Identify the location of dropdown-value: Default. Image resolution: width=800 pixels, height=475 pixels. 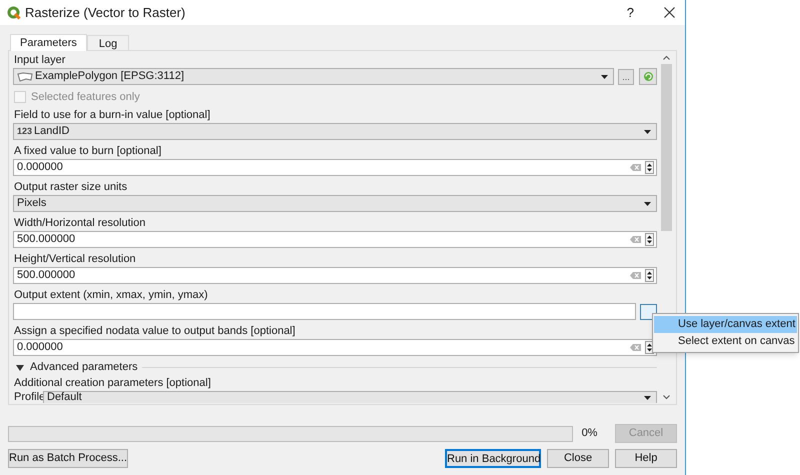
(65, 397).